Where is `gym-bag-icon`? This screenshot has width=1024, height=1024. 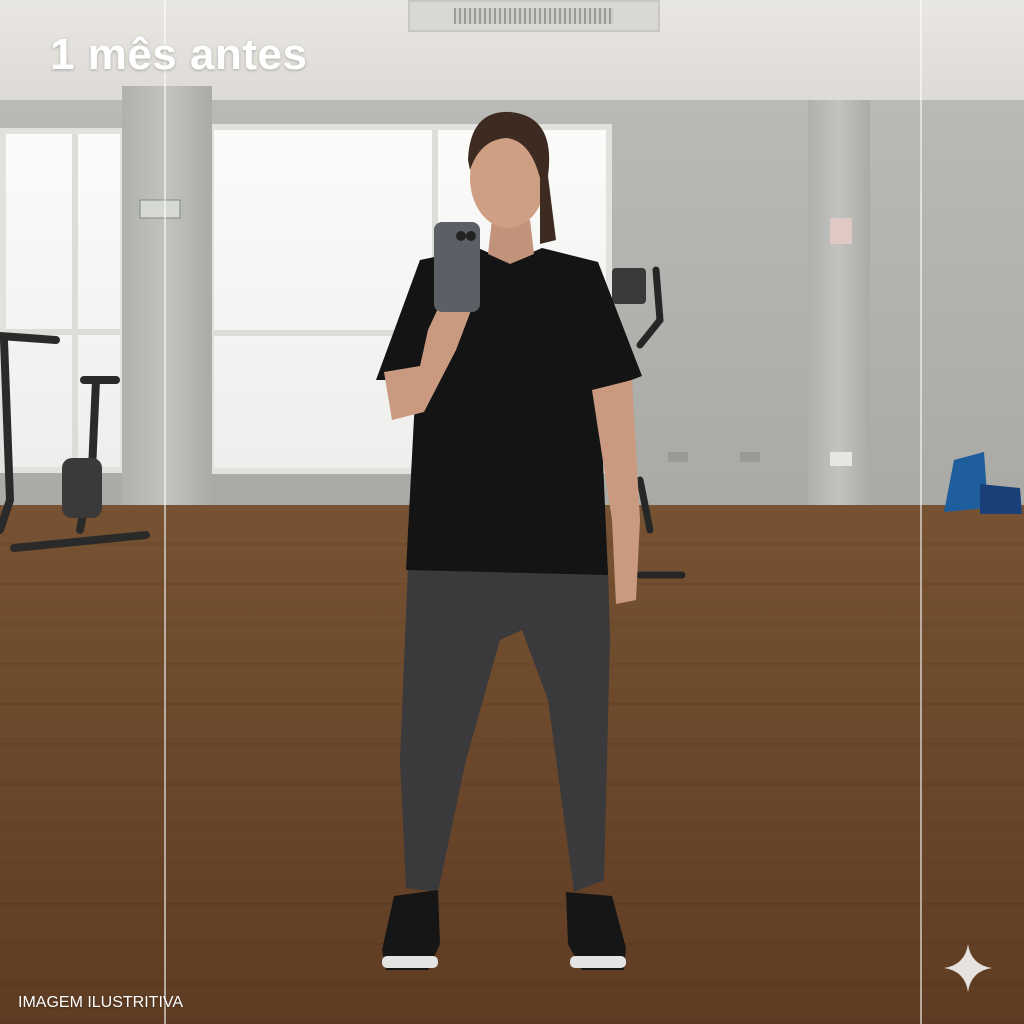
gym-bag-icon is located at coordinates (983, 483).